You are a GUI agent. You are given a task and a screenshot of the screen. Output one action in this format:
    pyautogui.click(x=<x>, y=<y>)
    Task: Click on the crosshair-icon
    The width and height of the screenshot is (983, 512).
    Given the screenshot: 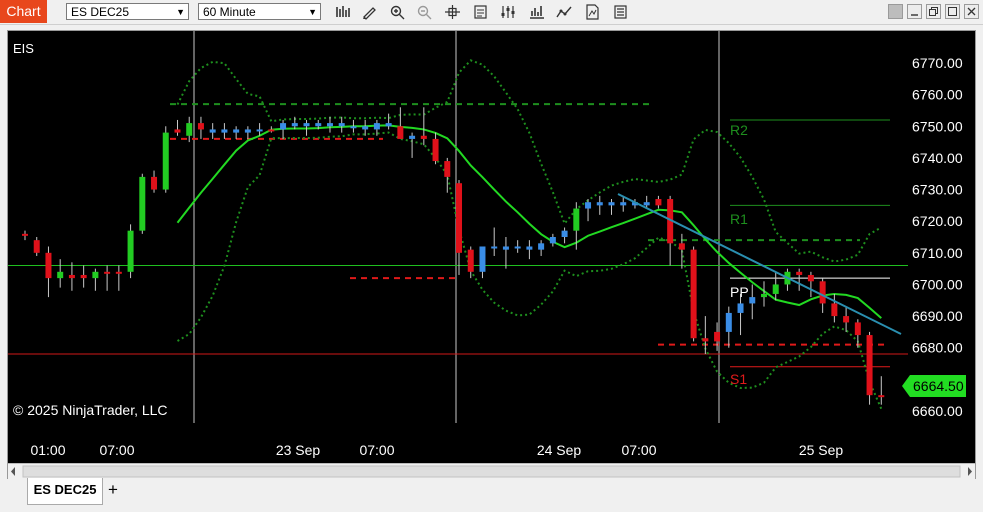 What is the action you would take?
    pyautogui.click(x=452, y=12)
    